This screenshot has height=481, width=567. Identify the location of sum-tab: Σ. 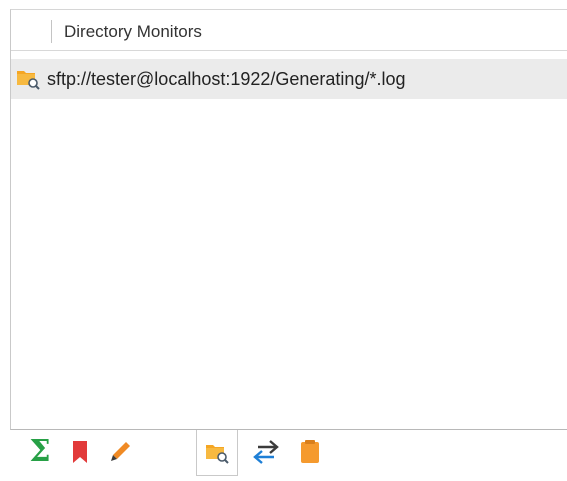
(40, 452).